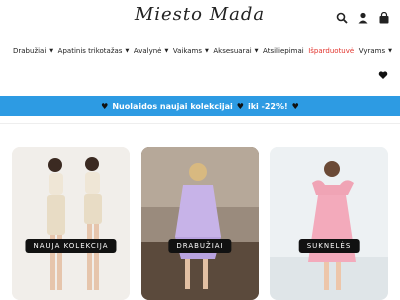  I want to click on nav-item-aksesuarai: Aksesuarai ▼, so click(235, 51).